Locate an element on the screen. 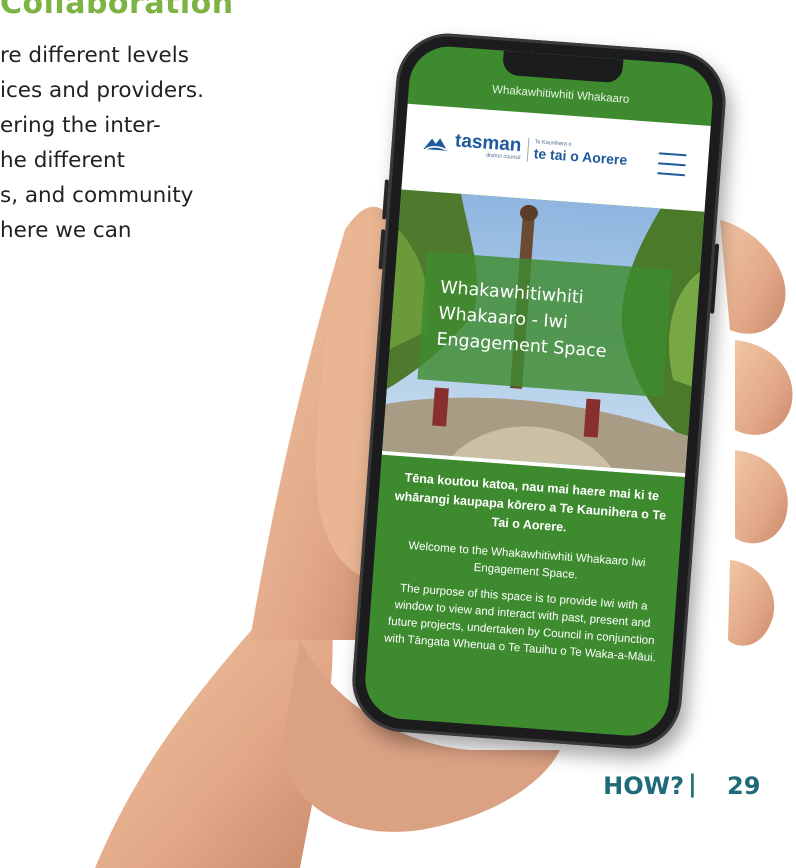  logo-divider is located at coordinates (528, 149).